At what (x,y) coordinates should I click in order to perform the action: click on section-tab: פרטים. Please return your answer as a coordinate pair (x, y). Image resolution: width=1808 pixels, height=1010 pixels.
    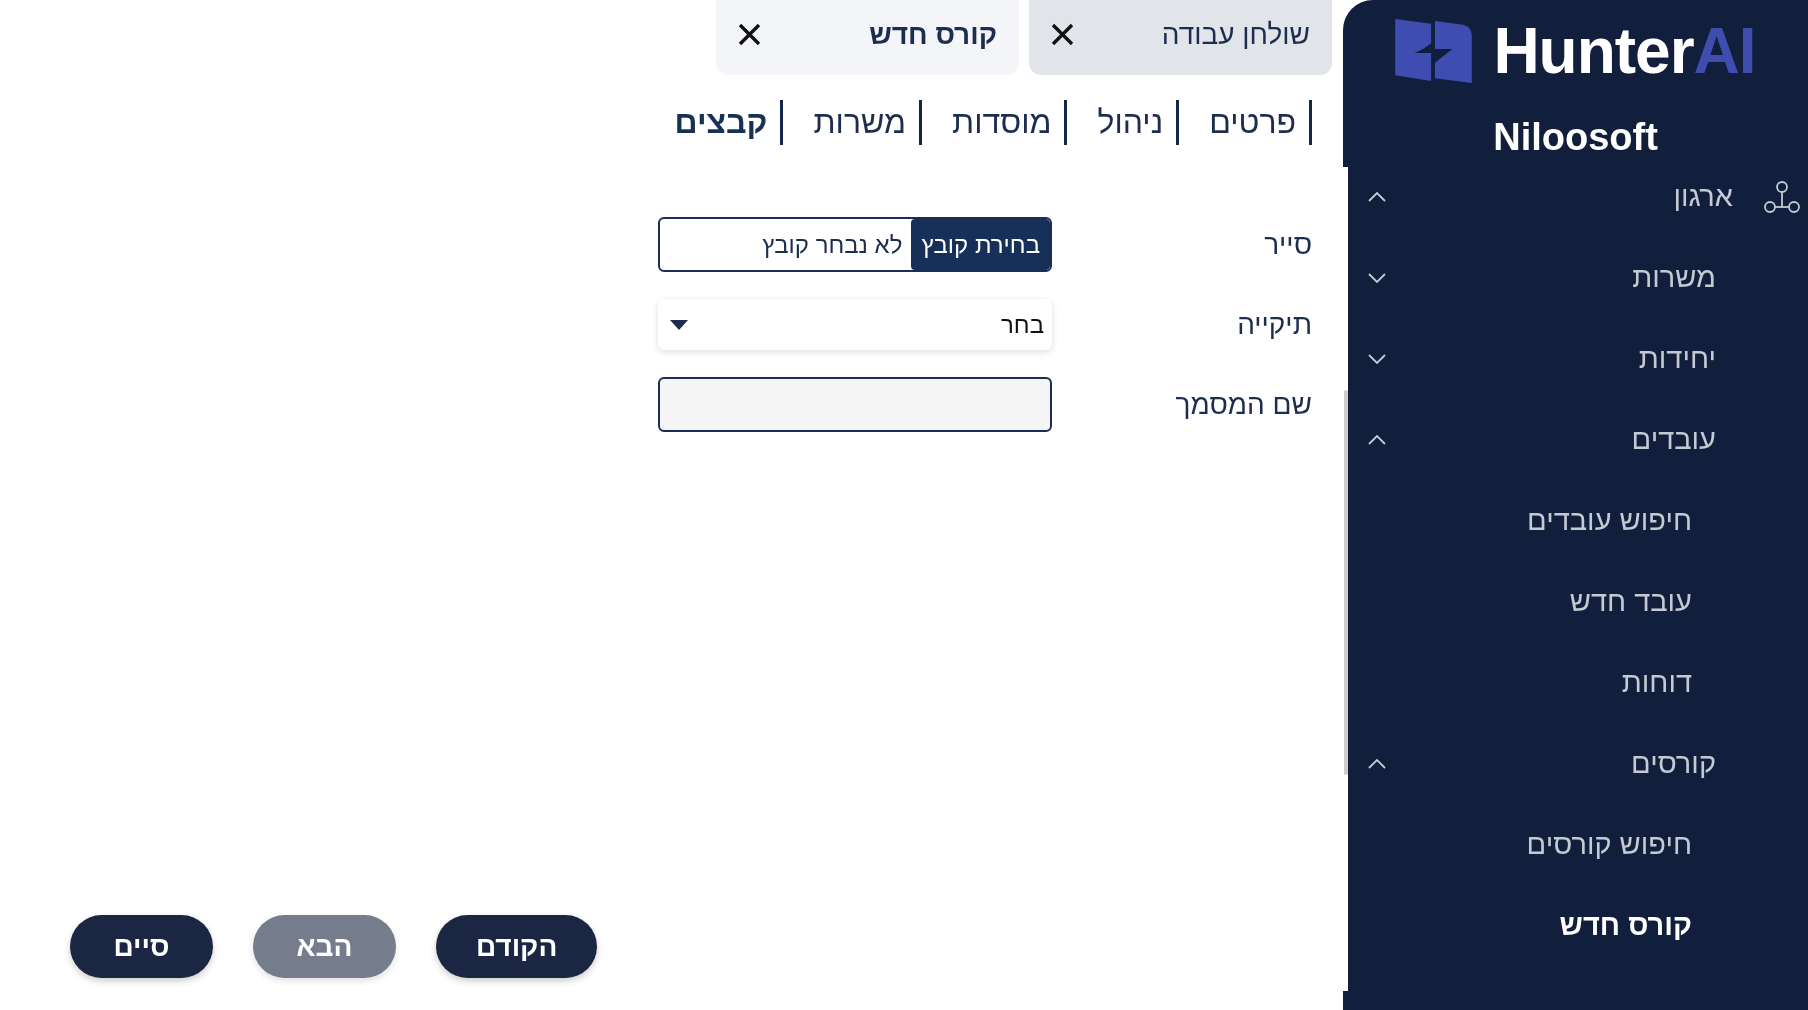
    Looking at the image, I should click on (1260, 122).